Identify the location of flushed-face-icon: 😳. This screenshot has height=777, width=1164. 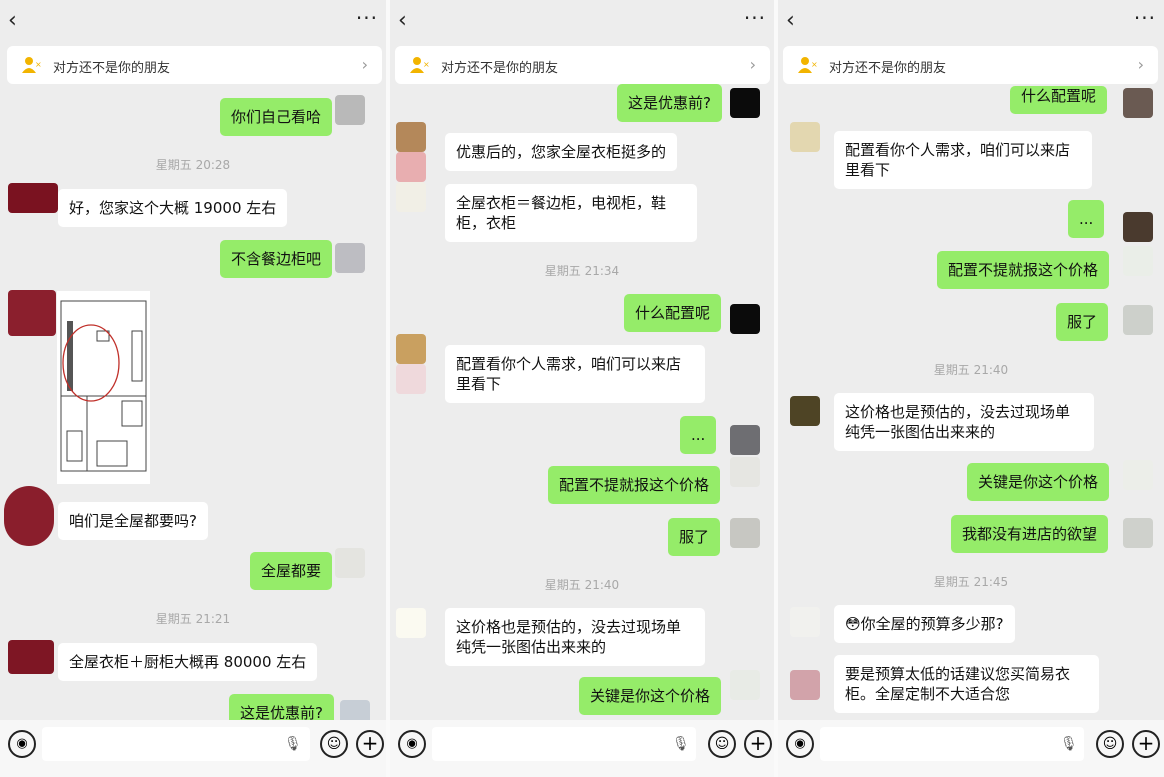
(853, 624).